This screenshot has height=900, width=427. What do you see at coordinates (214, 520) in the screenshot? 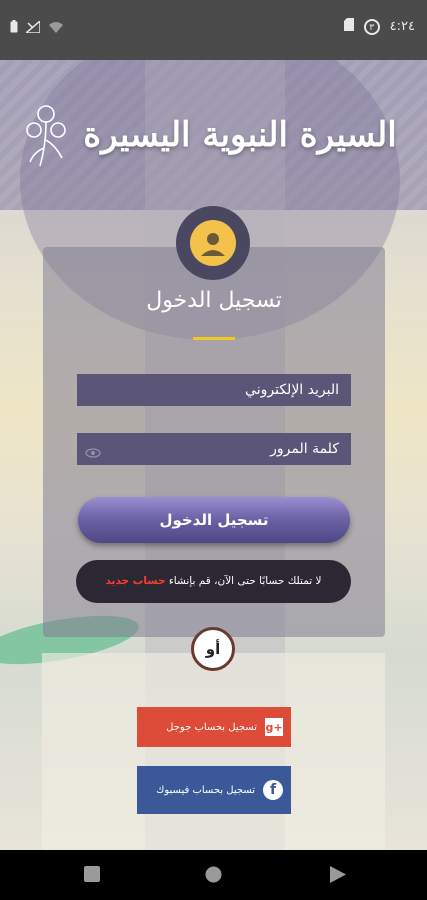
I see `login-button: تسجيل الدخول` at bounding box center [214, 520].